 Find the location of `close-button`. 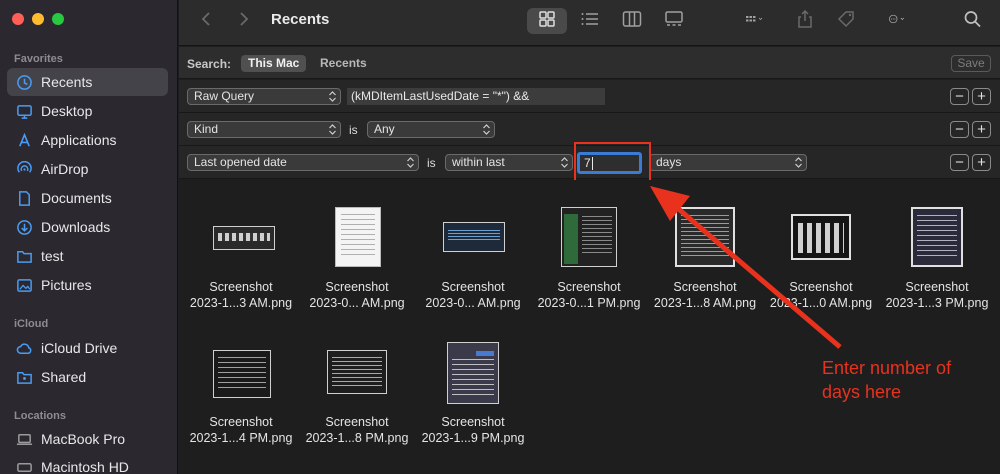

close-button is located at coordinates (18, 19).